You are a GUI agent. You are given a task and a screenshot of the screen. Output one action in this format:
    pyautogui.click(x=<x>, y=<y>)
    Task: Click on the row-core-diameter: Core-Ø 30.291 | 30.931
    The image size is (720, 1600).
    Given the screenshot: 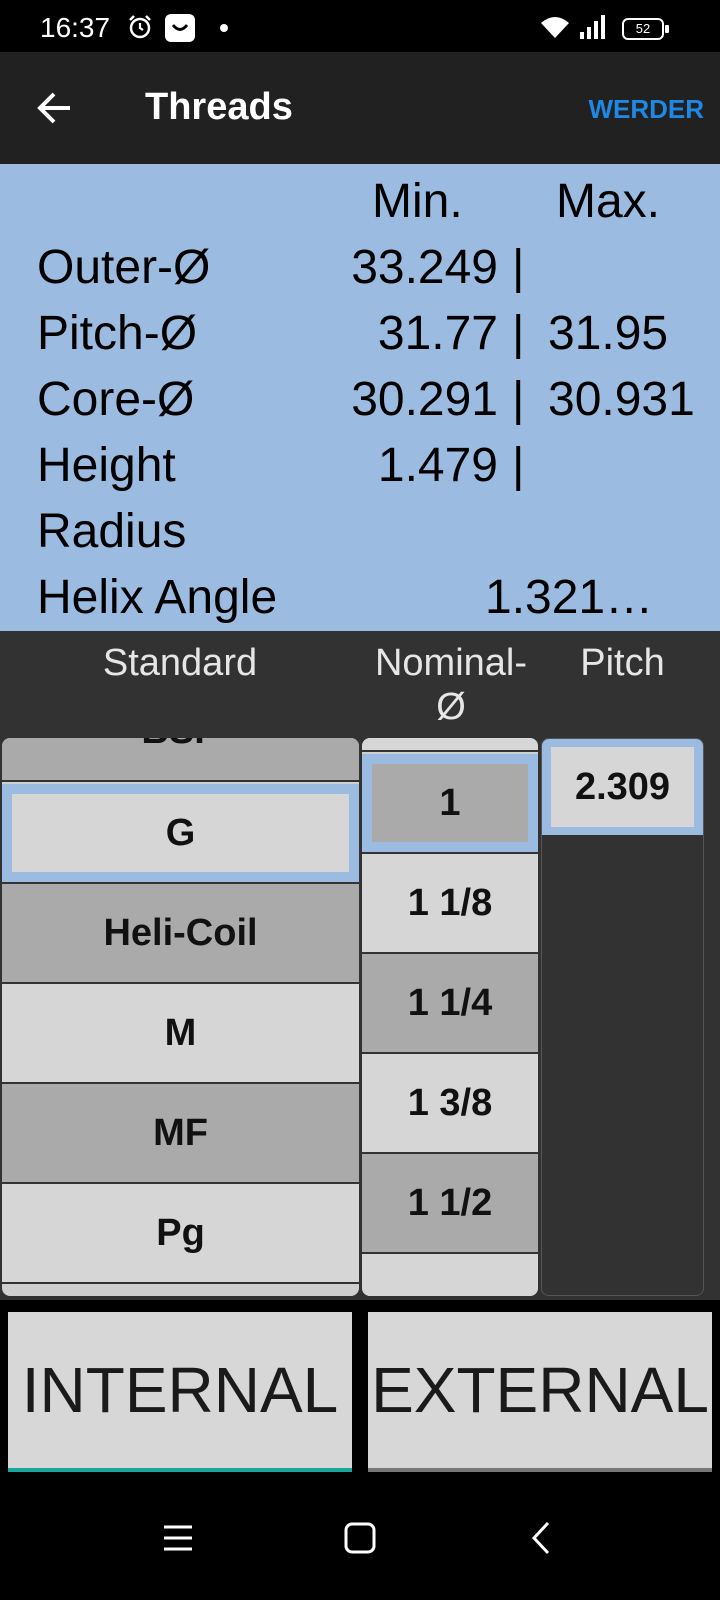 What is the action you would take?
    pyautogui.click(x=360, y=405)
    